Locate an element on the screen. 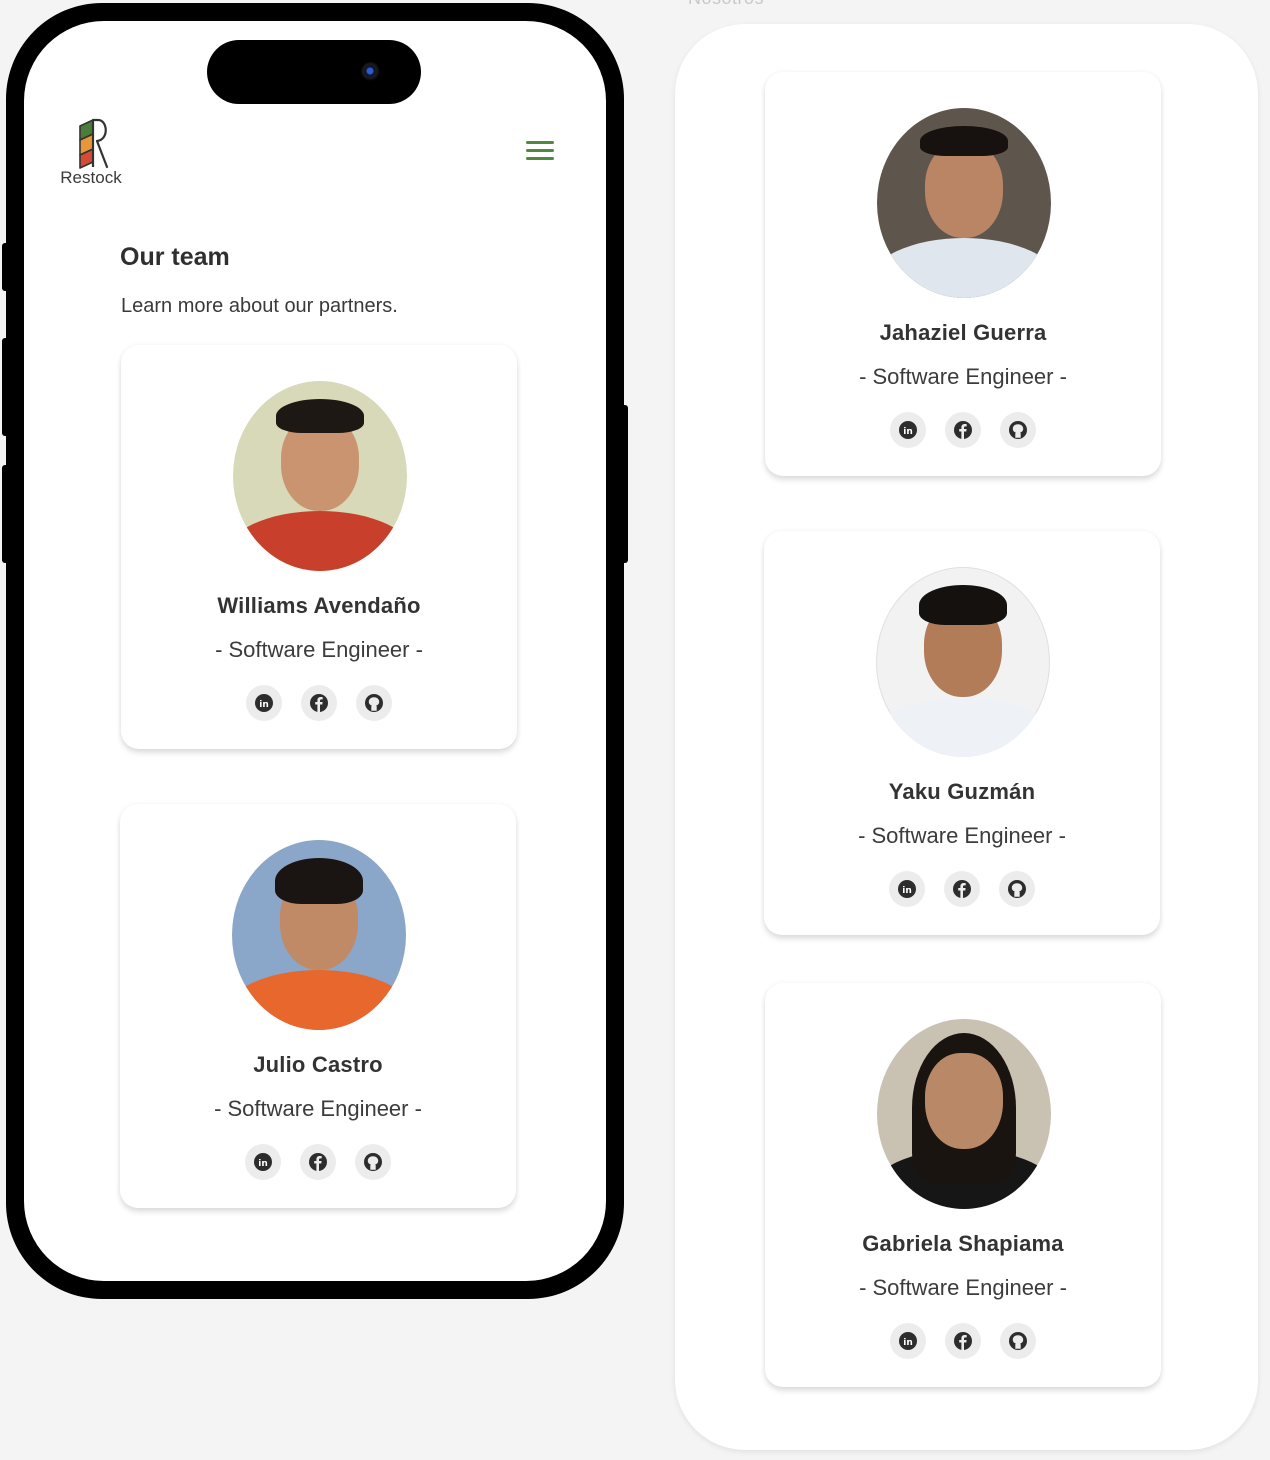 The width and height of the screenshot is (1270, 1460). restock-logo-icon is located at coordinates (94, 143).